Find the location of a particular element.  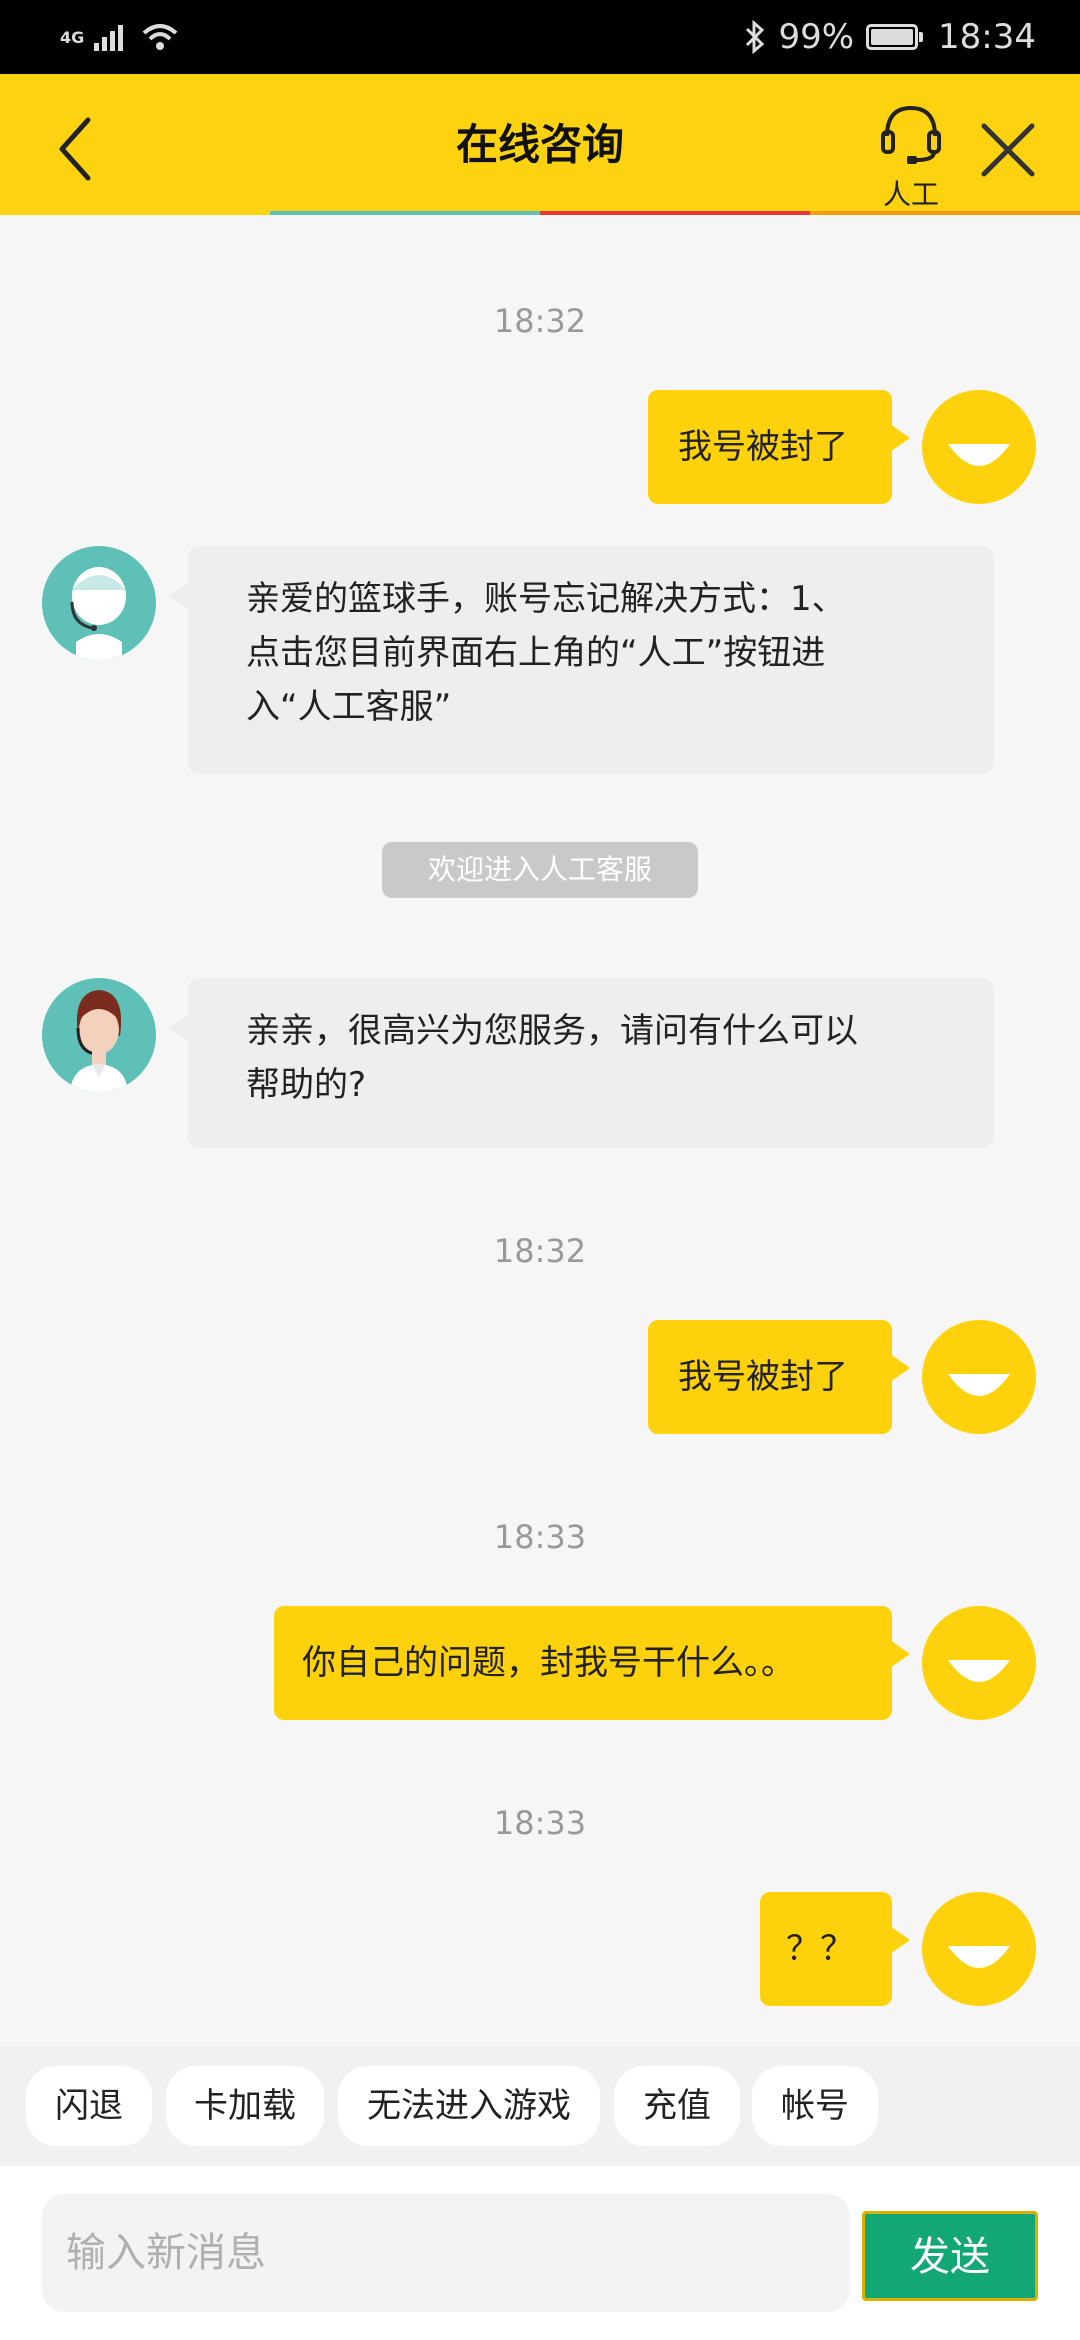

quick-reply-cannot-enter: 无法进入游戏 is located at coordinates (469, 2106).